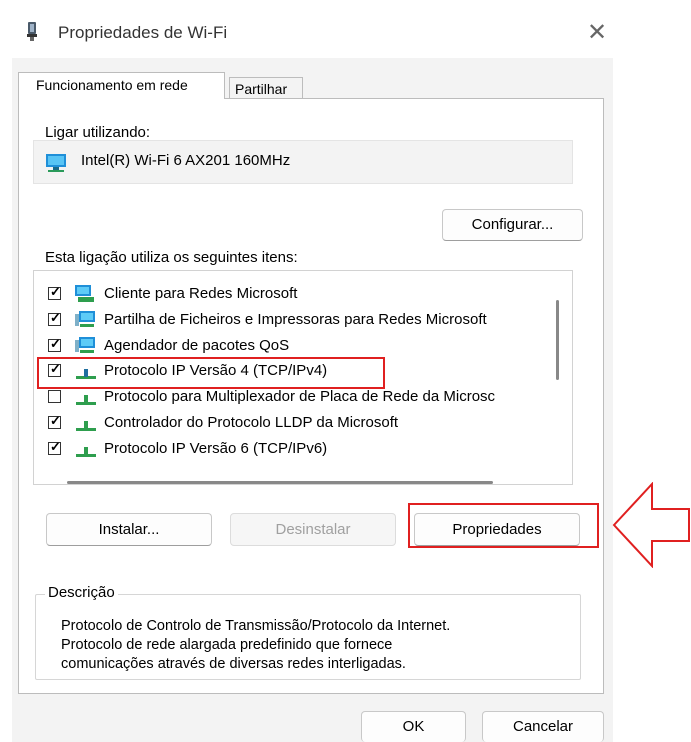 Image resolution: width=691 pixels, height=742 pixels. What do you see at coordinates (121, 85) in the screenshot?
I see `tab-networking: Funcionamento em rede` at bounding box center [121, 85].